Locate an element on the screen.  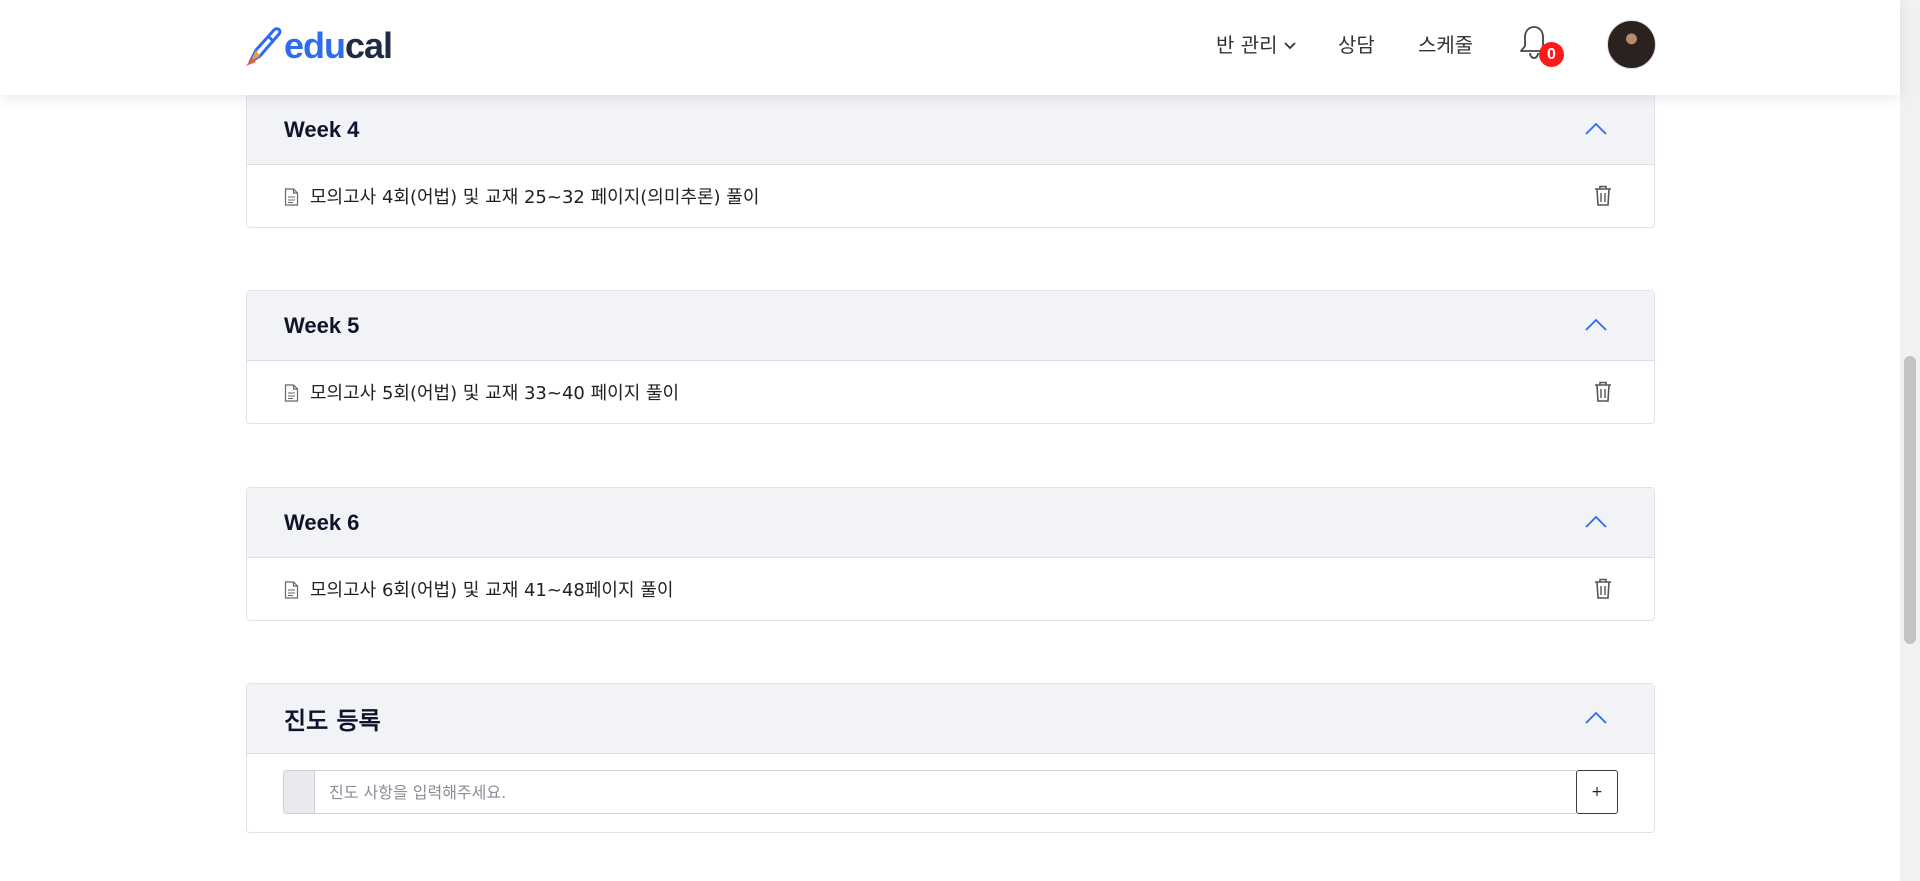
week-item: 모의고사 5회(어법) 및 교재 33~40 페이지 풀이 is located at coordinates (950, 392).